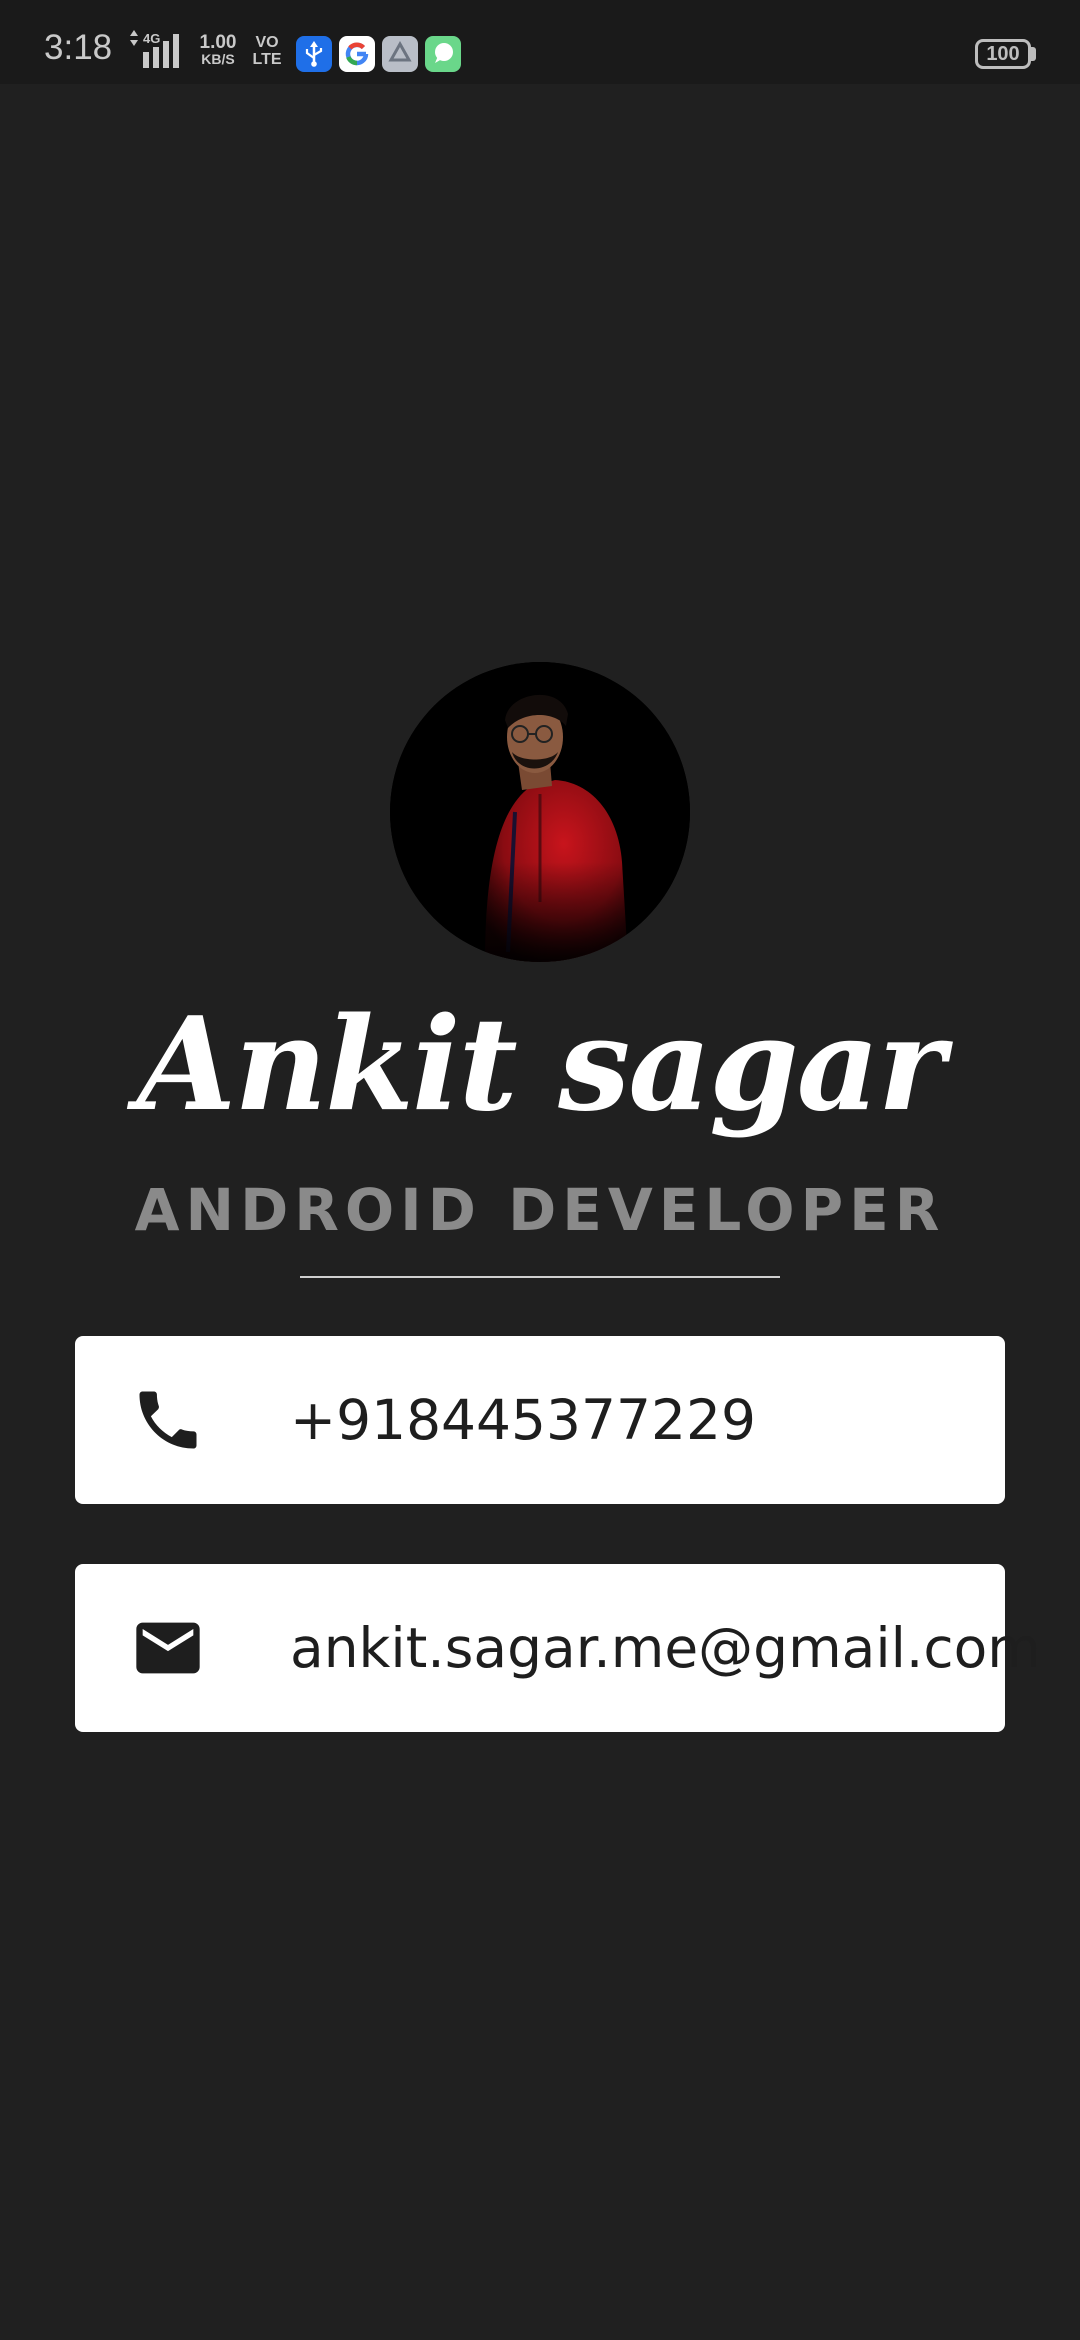  Describe the element at coordinates (267, 59) in the screenshot. I see `volte-bottom-label: LTE` at that location.